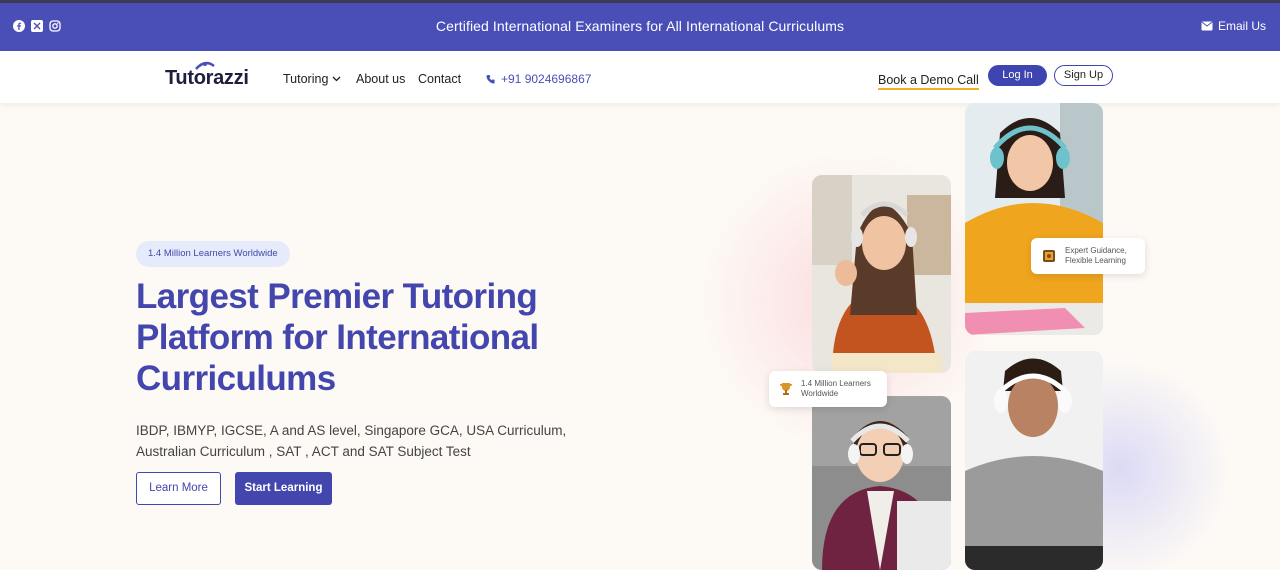 Image resolution: width=1280 pixels, height=570 pixels. I want to click on nav-tutoring-dropdown: Tutoring, so click(312, 79).